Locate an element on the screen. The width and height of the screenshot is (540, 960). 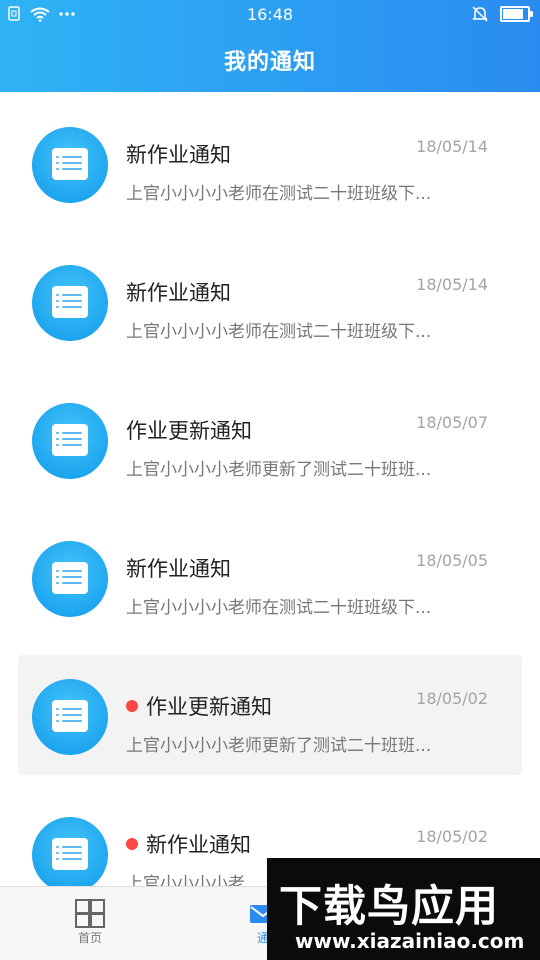
mute-bell-icon is located at coordinates (480, 14).